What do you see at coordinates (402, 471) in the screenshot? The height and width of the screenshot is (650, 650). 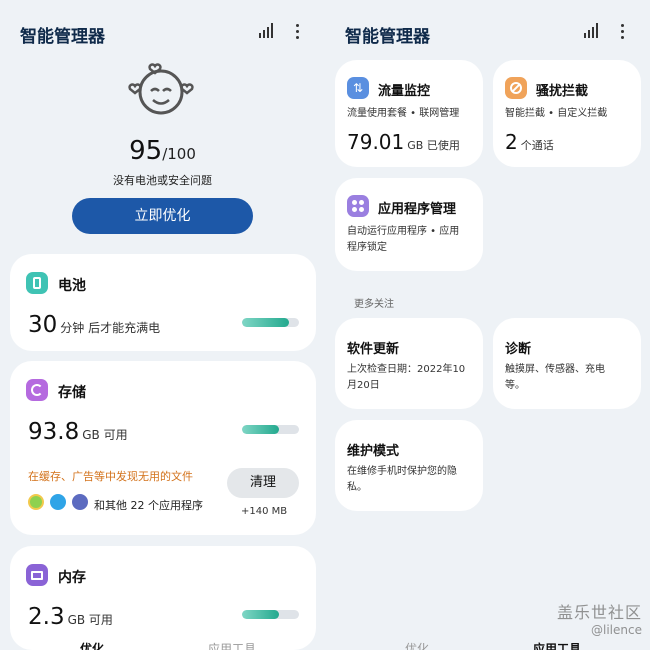 I see `maintenance-mode-subtitle-1: 在维修手机时保护您的隐` at bounding box center [402, 471].